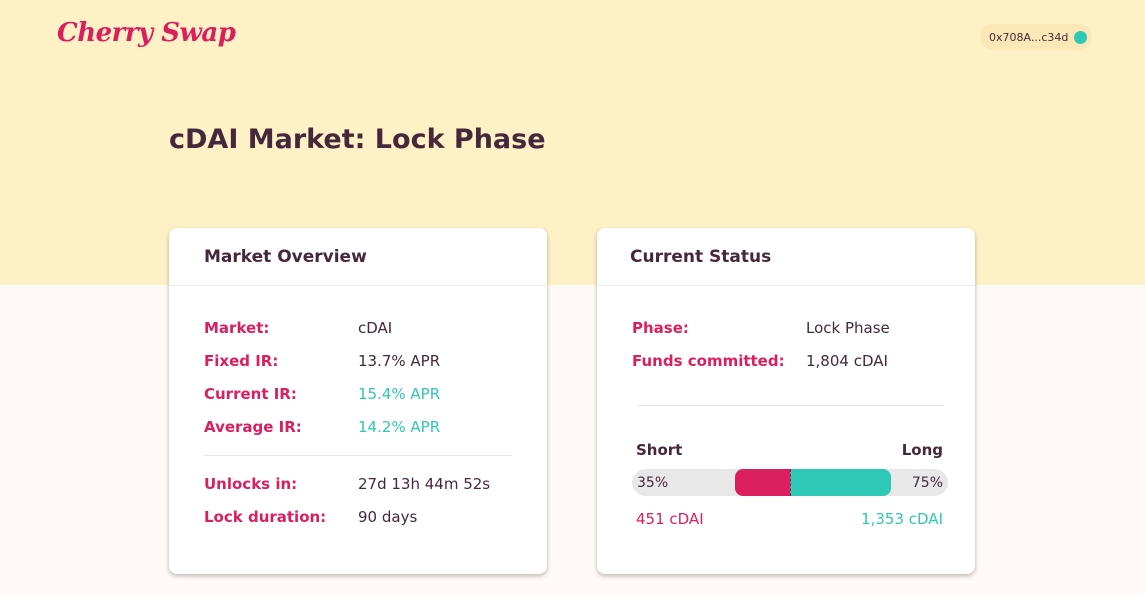 The width and height of the screenshot is (1145, 596). I want to click on short-label: Short, so click(659, 450).